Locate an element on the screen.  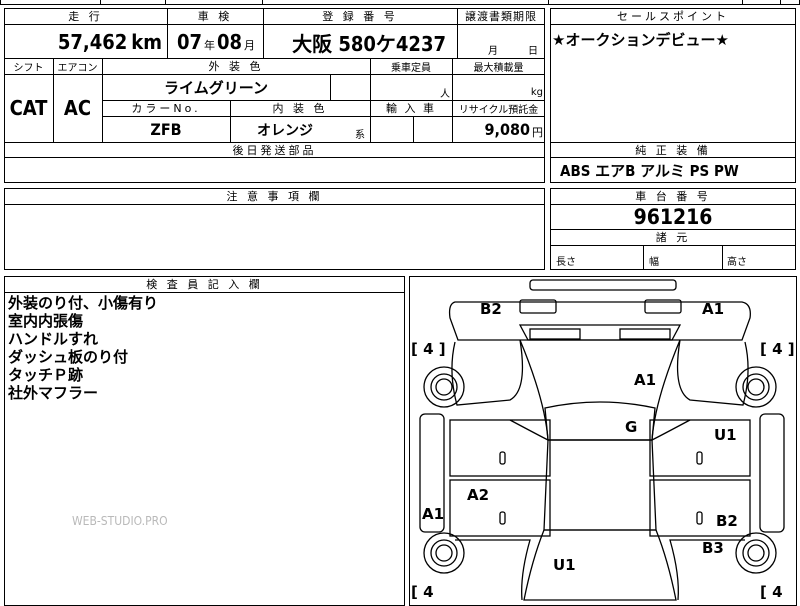
recycle-header: リサイクル預託金 is located at coordinates (498, 110).